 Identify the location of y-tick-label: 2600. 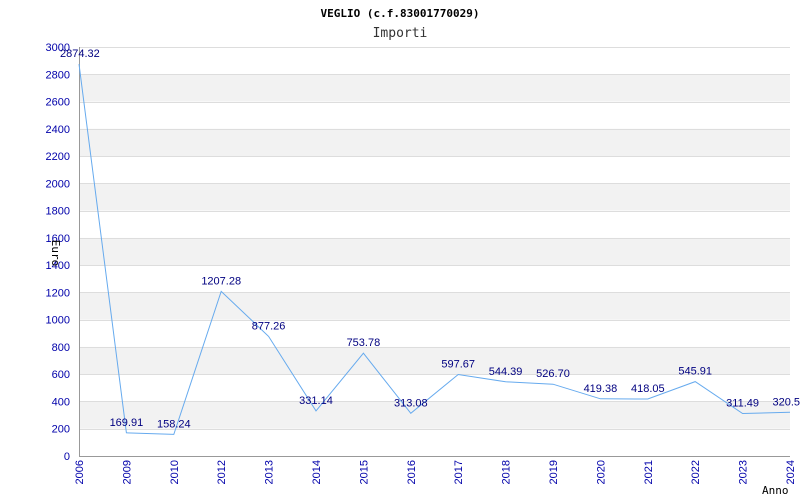
(58, 103).